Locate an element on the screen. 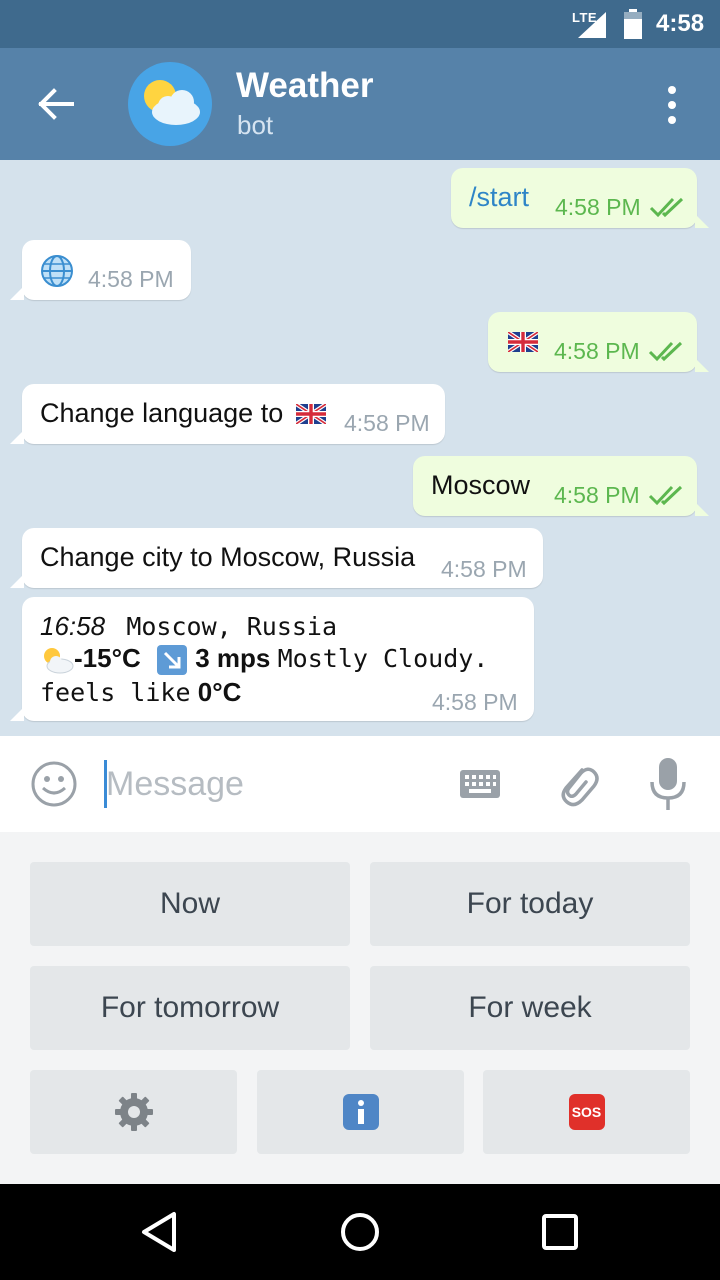 This screenshot has height=1280, width=720. sos-button: SOS is located at coordinates (586, 1112).